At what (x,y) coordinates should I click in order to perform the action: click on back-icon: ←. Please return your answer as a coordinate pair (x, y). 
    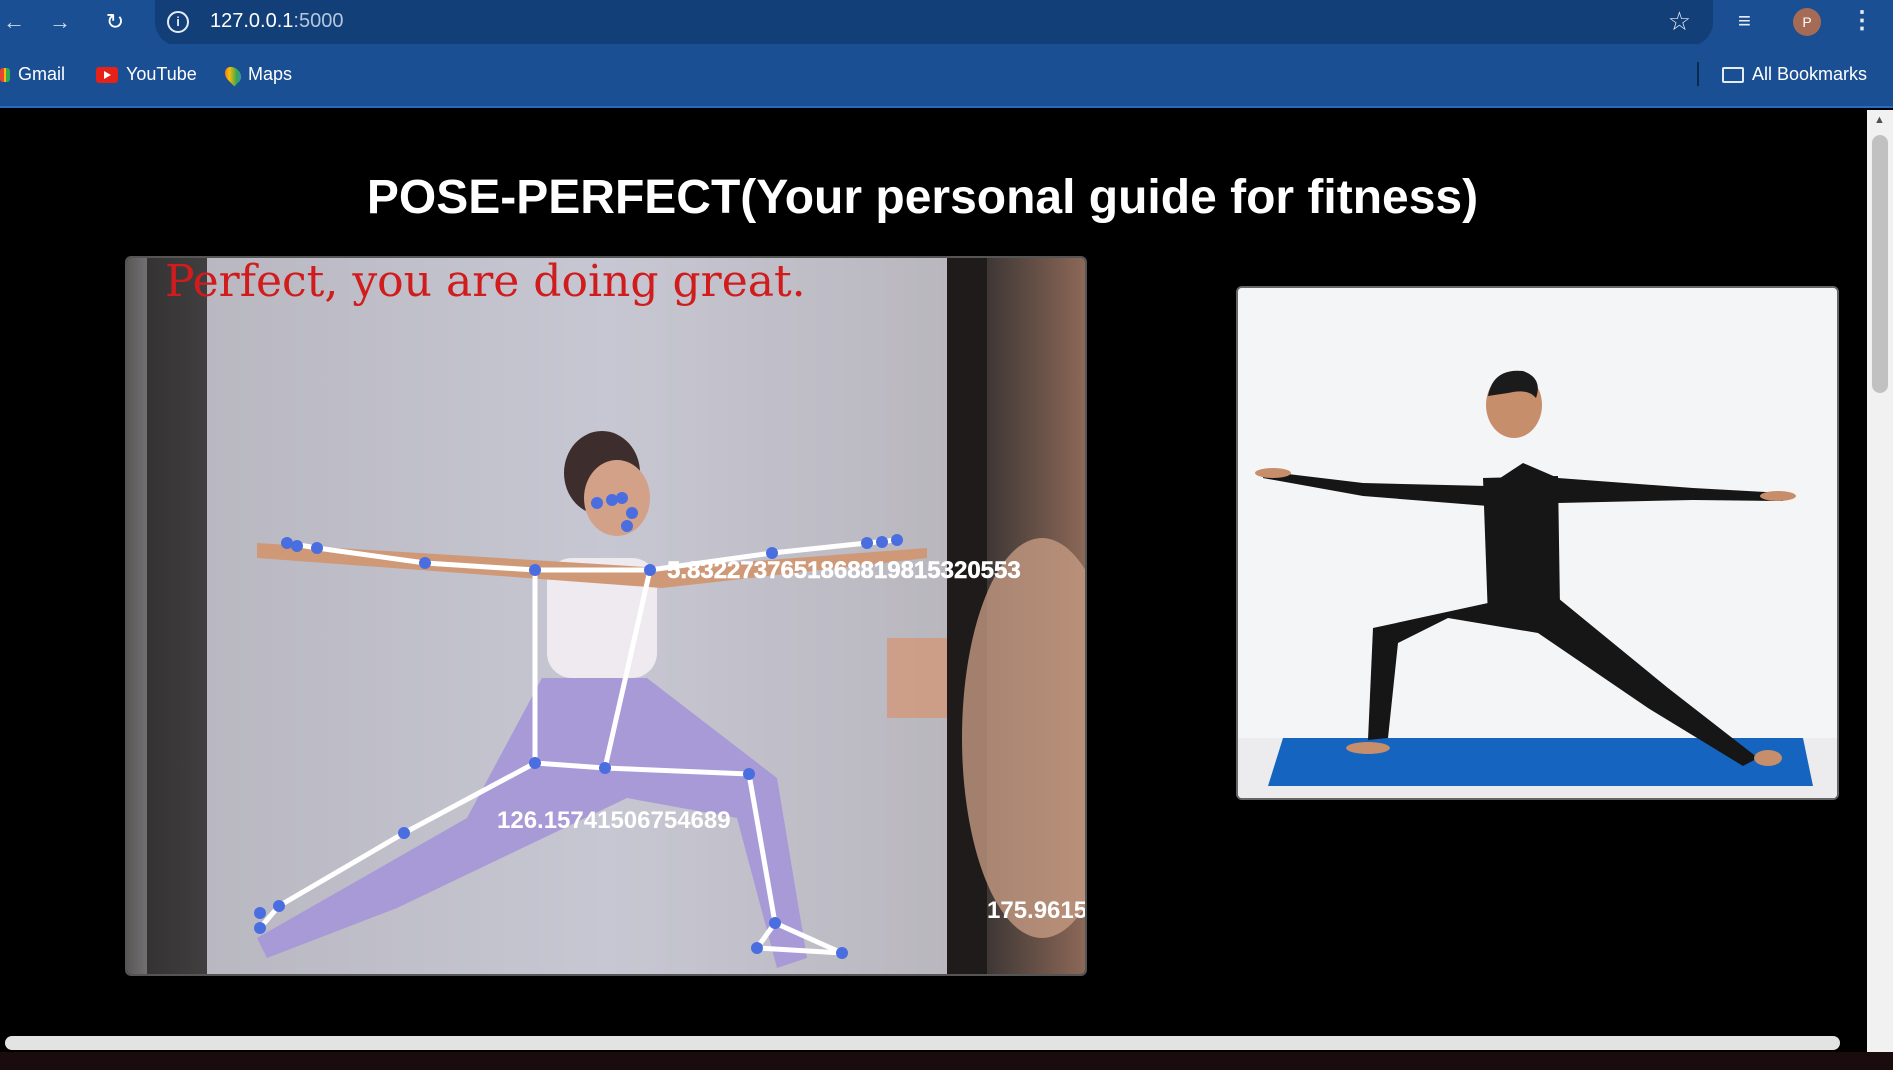
    Looking at the image, I should click on (14, 22).